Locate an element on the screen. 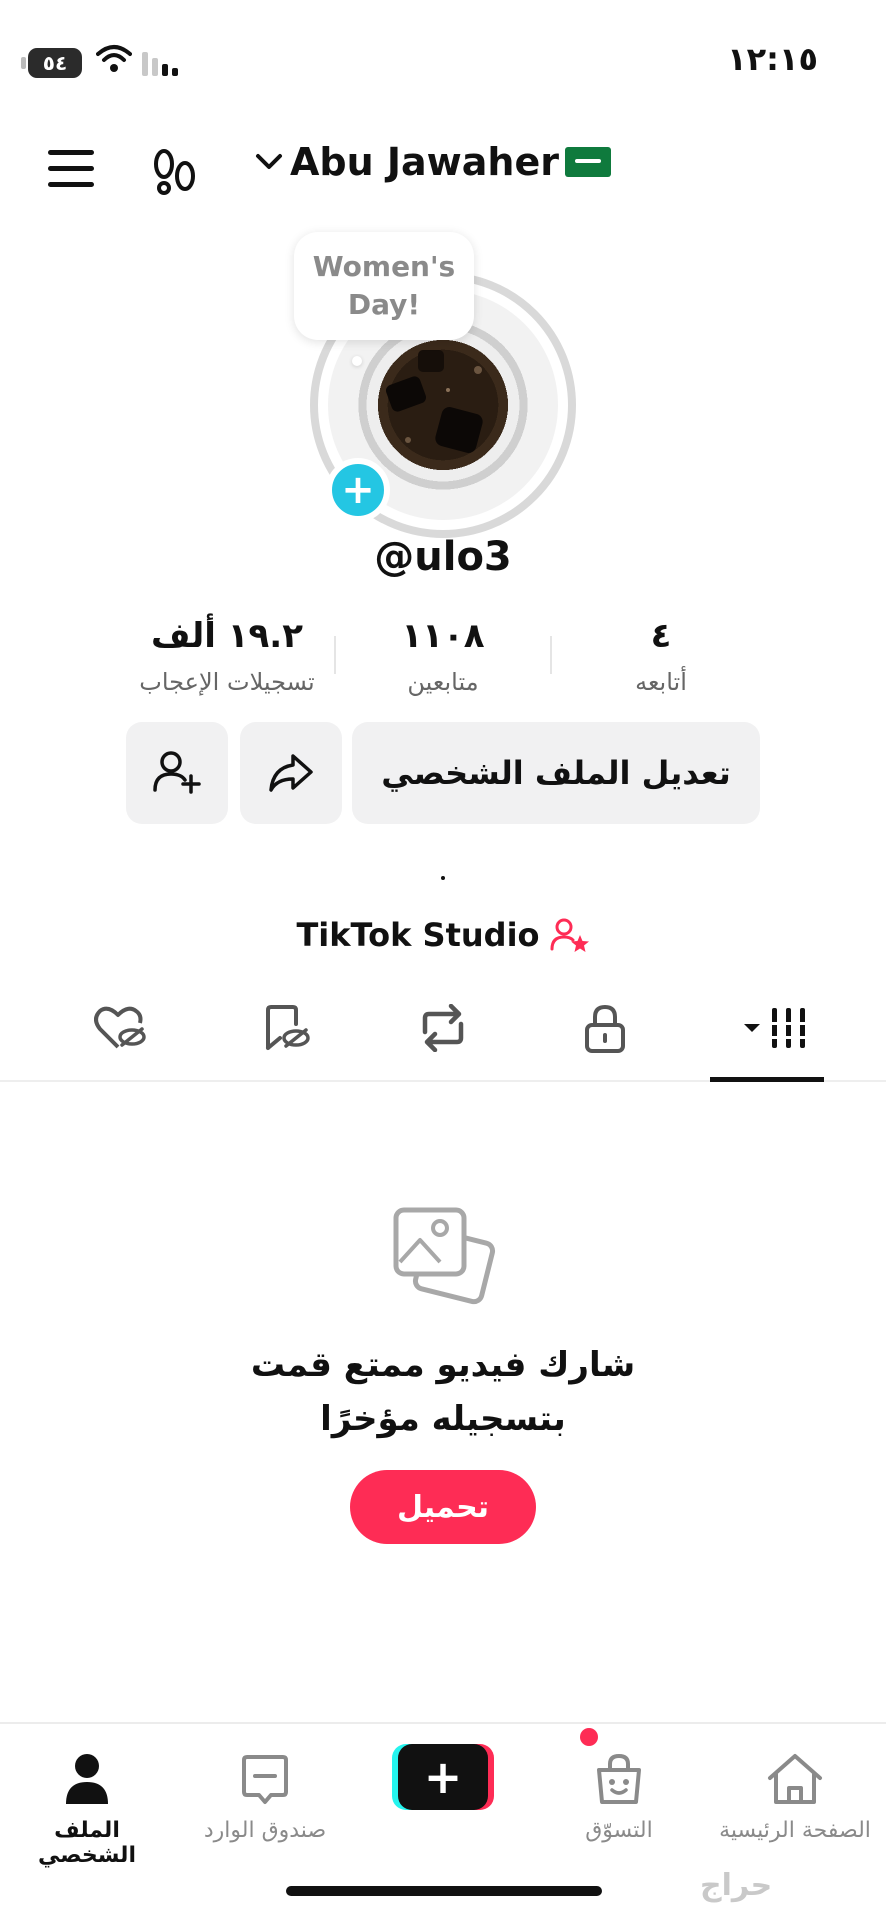 The image size is (886, 1920). share-arrow-icon is located at coordinates (291, 773).